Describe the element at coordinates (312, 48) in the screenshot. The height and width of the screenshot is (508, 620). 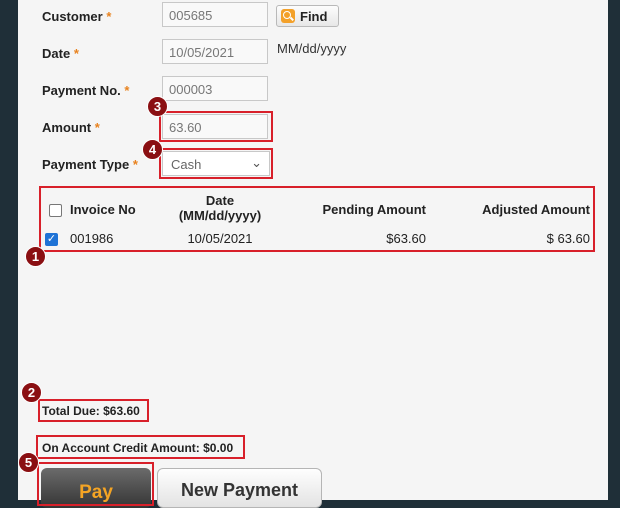
I see `date-format-hint: MM/dd/yyyy` at that location.